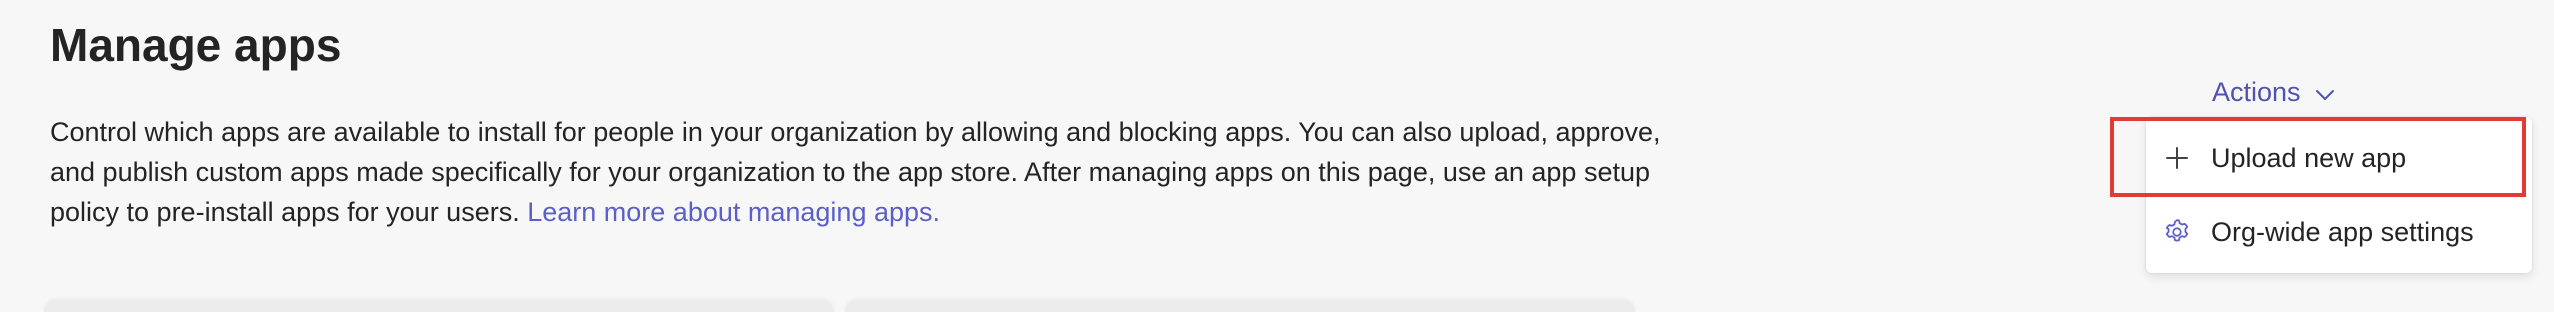  I want to click on org-wide-app-settings-label: Org-wide app settings, so click(2342, 231).